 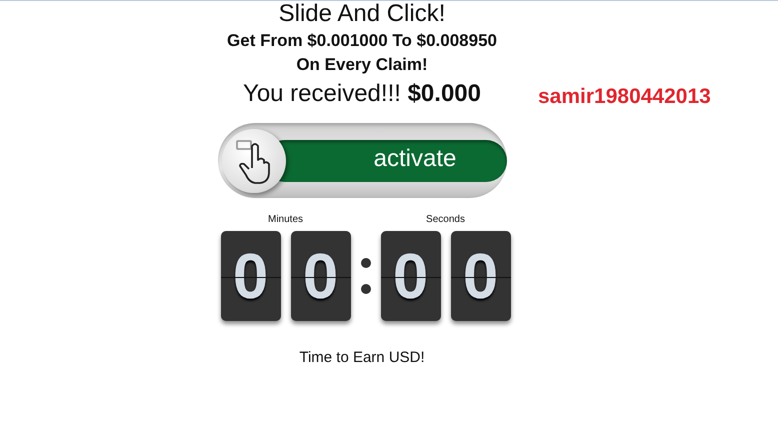 What do you see at coordinates (285, 219) in the screenshot?
I see `timer-label: Minutes` at bounding box center [285, 219].